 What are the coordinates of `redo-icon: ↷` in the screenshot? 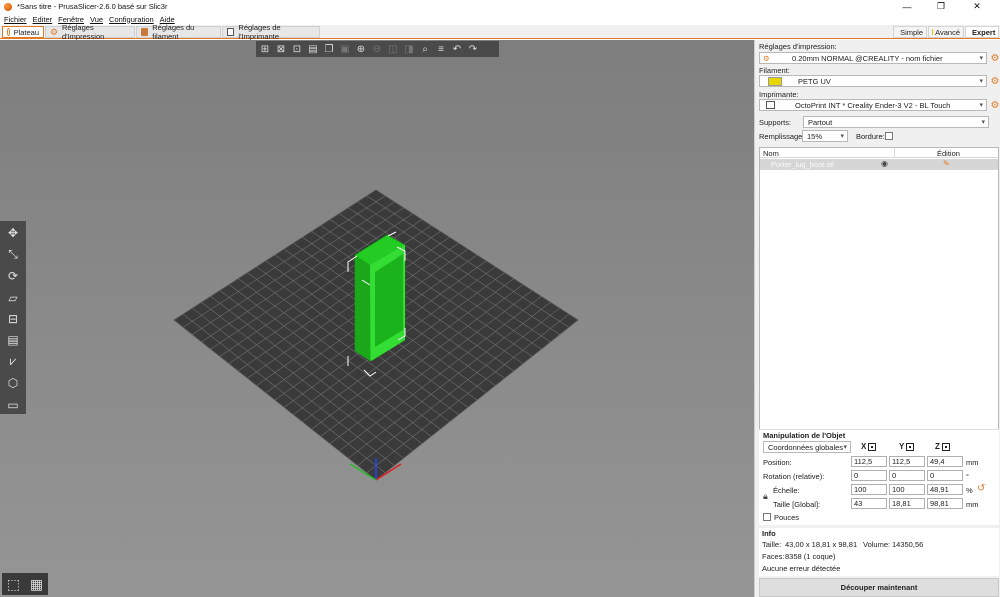 It's located at (473, 49).